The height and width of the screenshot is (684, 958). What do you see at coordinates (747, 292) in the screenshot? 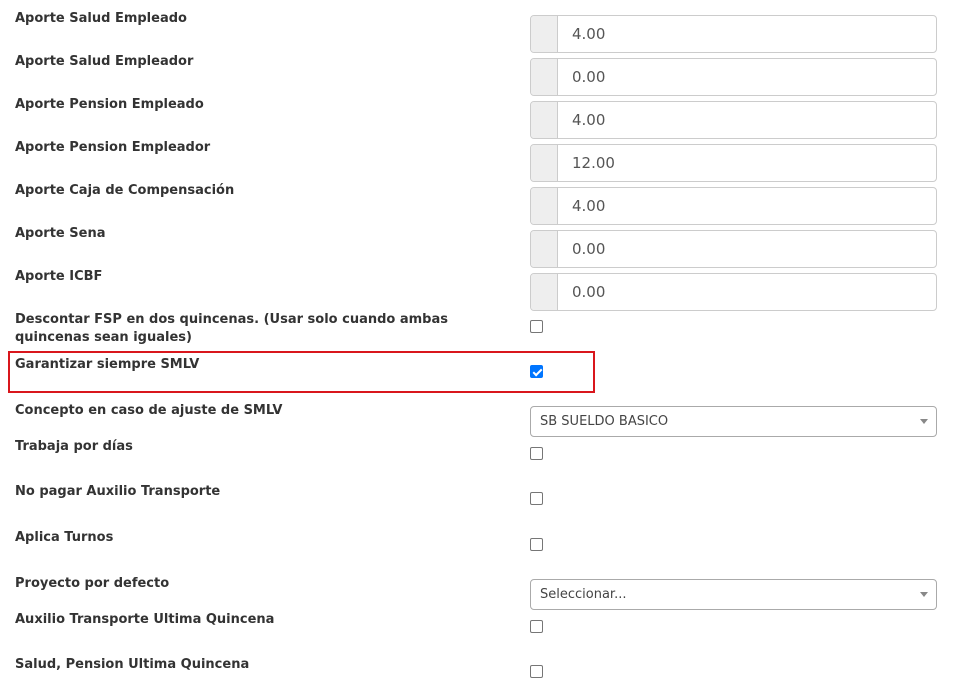
I see `aporte-icbf-input` at bounding box center [747, 292].